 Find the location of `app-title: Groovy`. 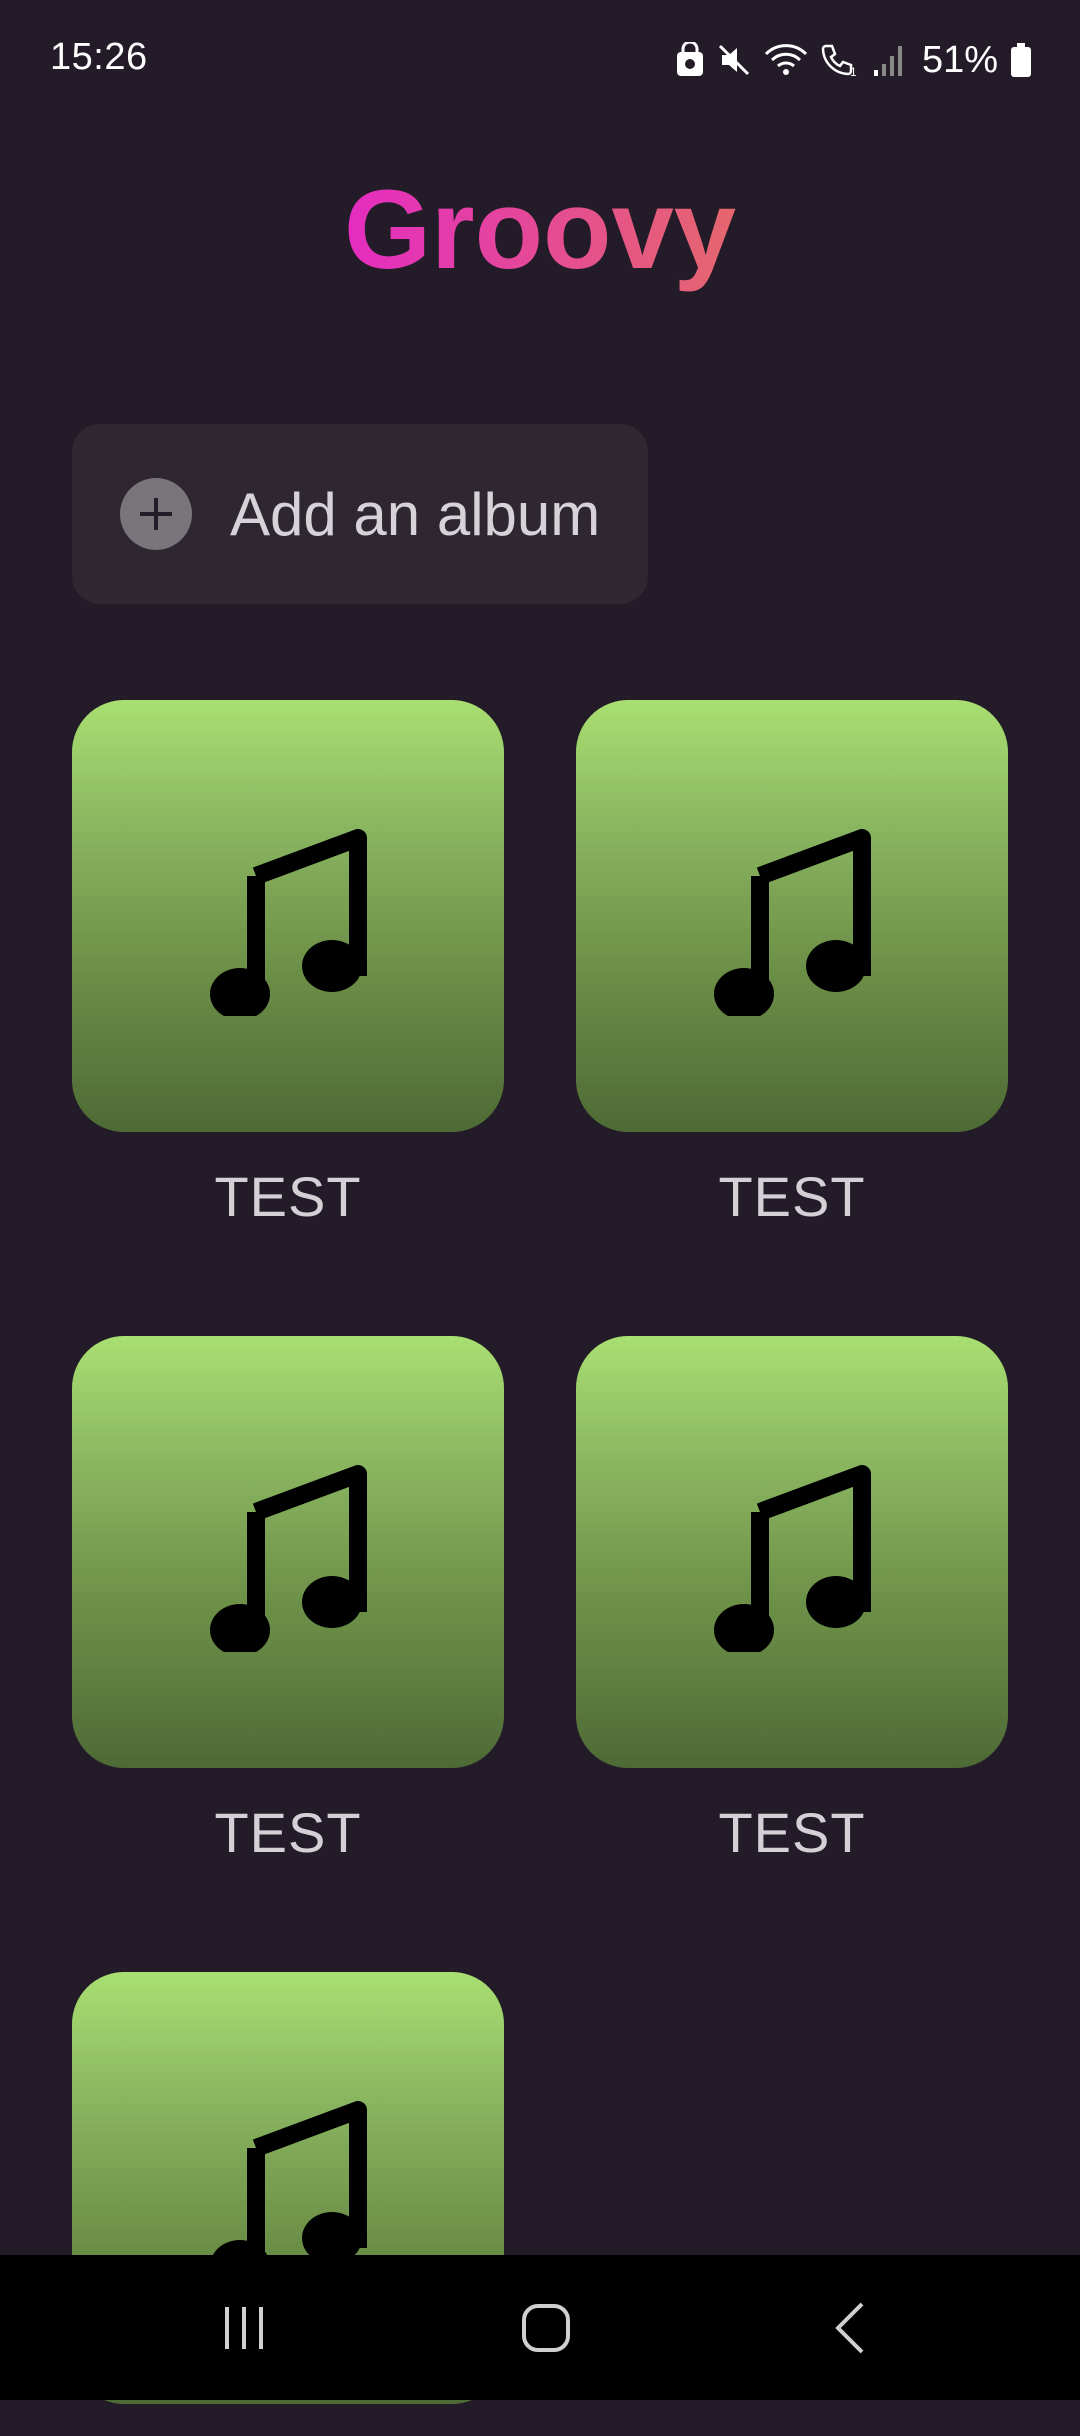

app-title: Groovy is located at coordinates (540, 230).